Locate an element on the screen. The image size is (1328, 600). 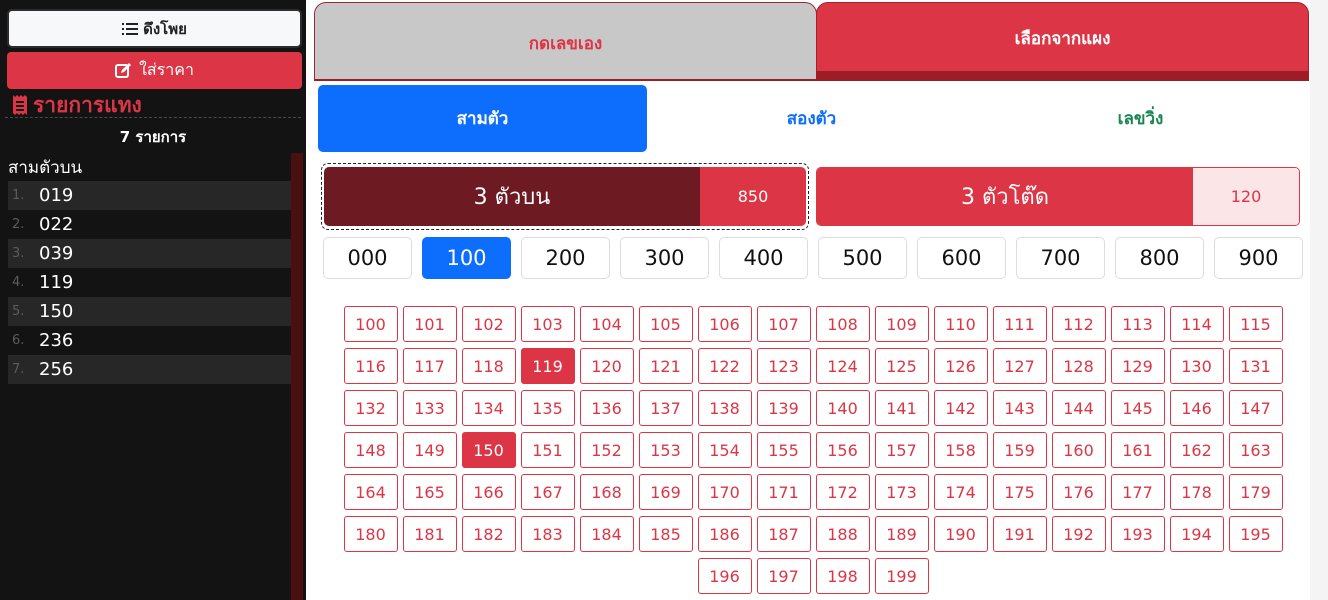
number-button: 102 is located at coordinates (488, 324).